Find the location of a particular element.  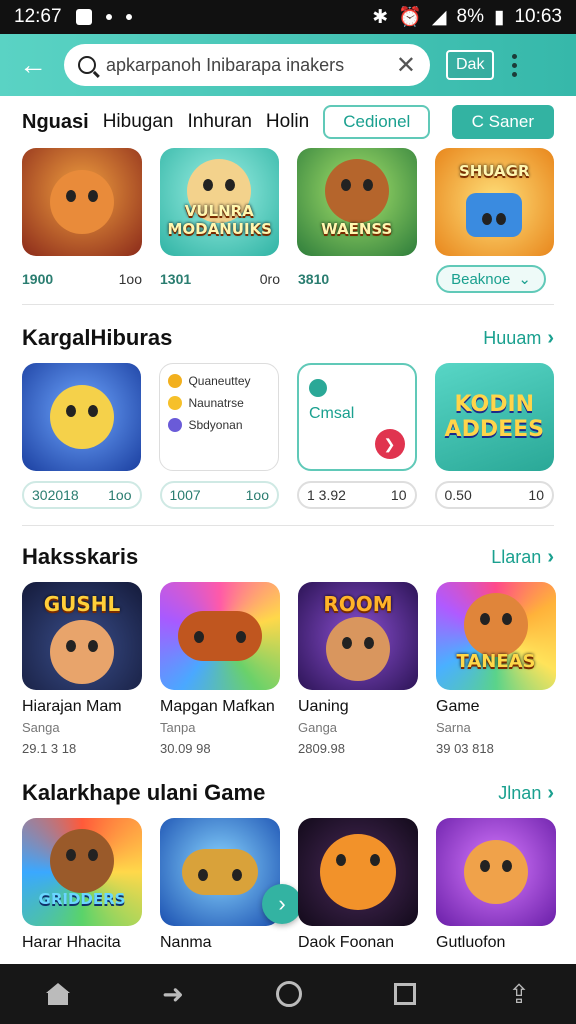

game-card: Gutluofon is located at coordinates (496, 885).